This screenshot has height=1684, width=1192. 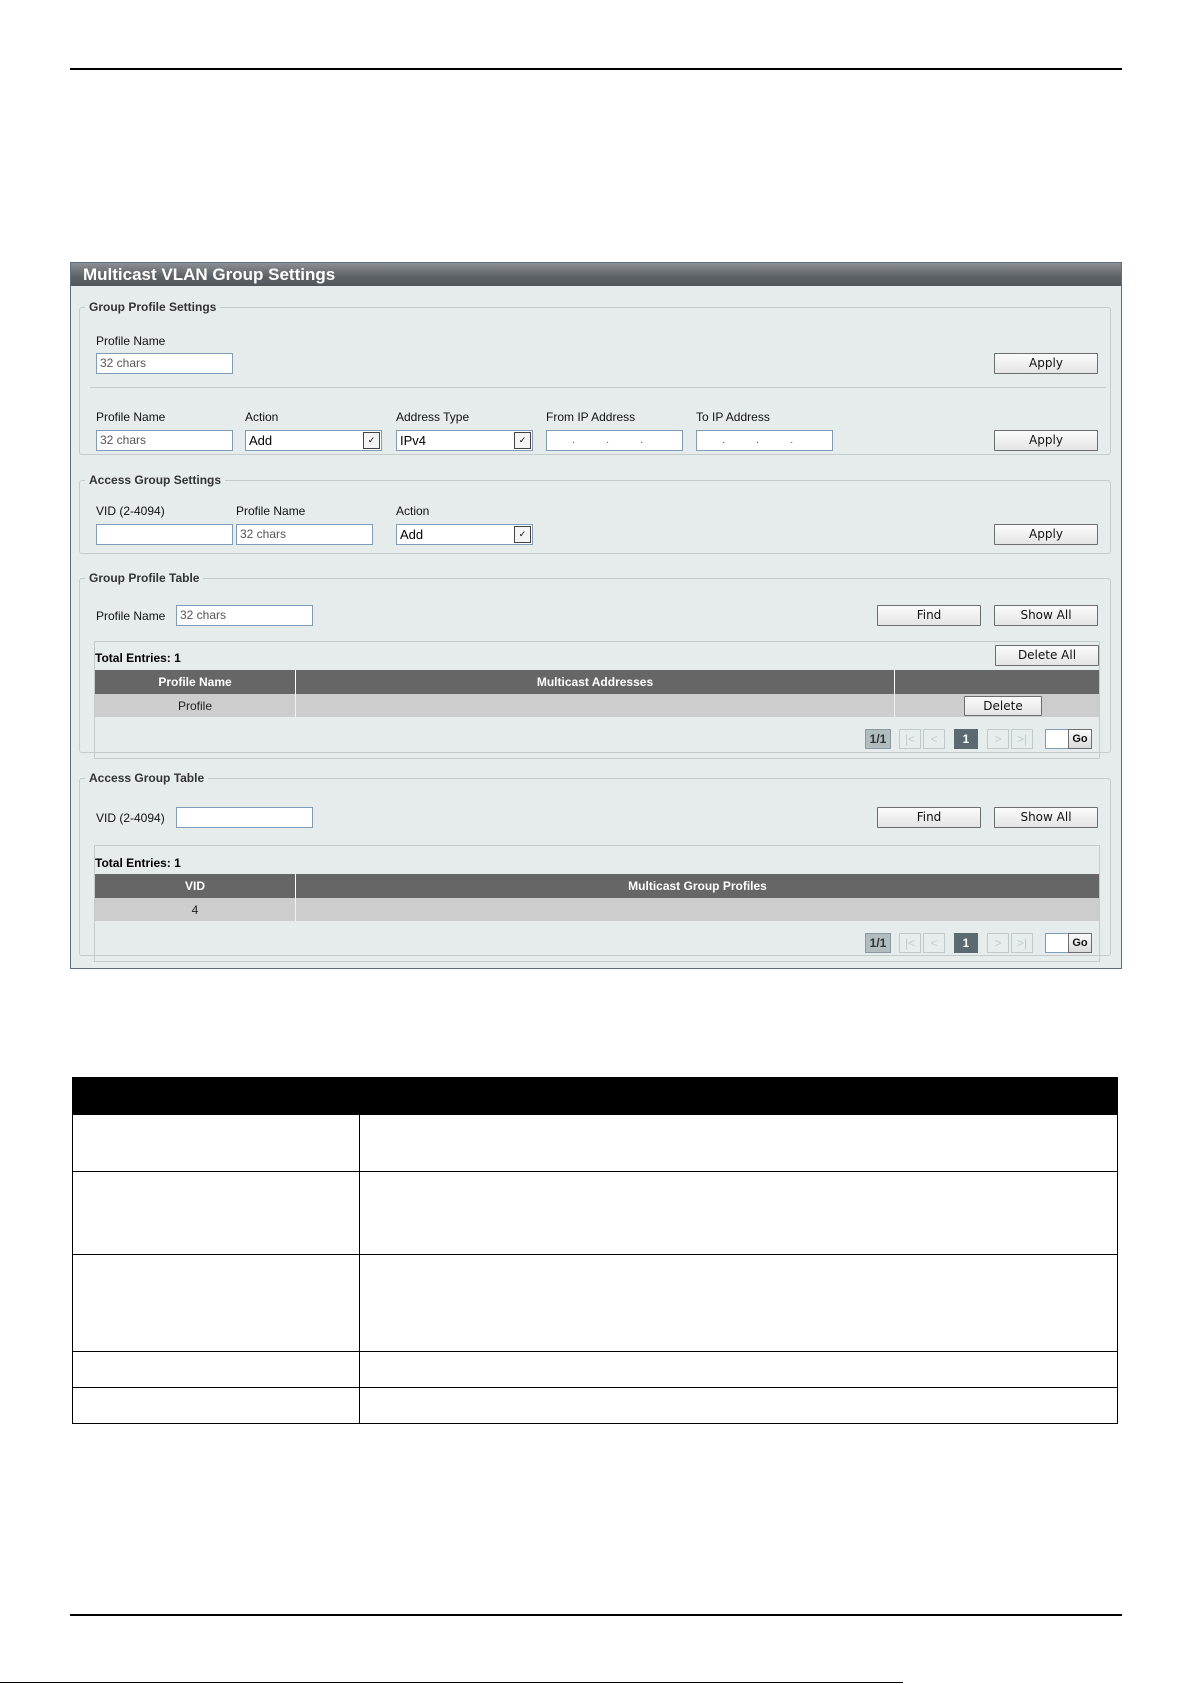 I want to click on column-header-vid: VID, so click(x=194, y=886).